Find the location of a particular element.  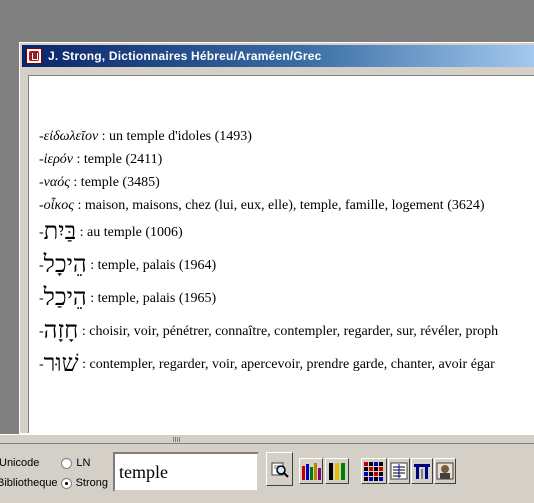

bookshelf-icon is located at coordinates (311, 471).